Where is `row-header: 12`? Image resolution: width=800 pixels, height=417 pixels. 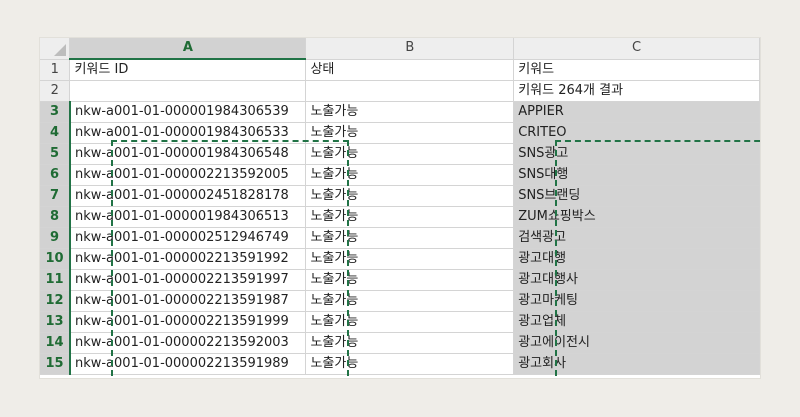 row-header: 12 is located at coordinates (55, 301).